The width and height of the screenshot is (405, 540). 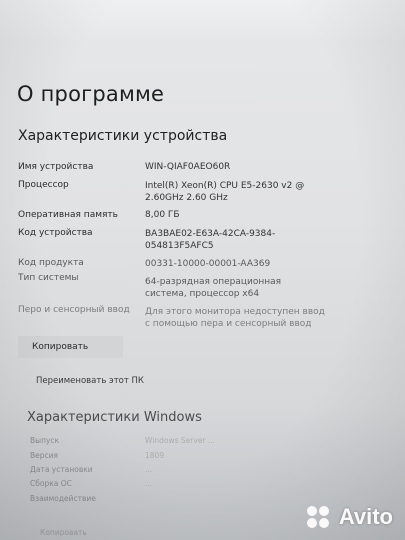 I want to click on page-title: О программе, so click(x=91, y=94).